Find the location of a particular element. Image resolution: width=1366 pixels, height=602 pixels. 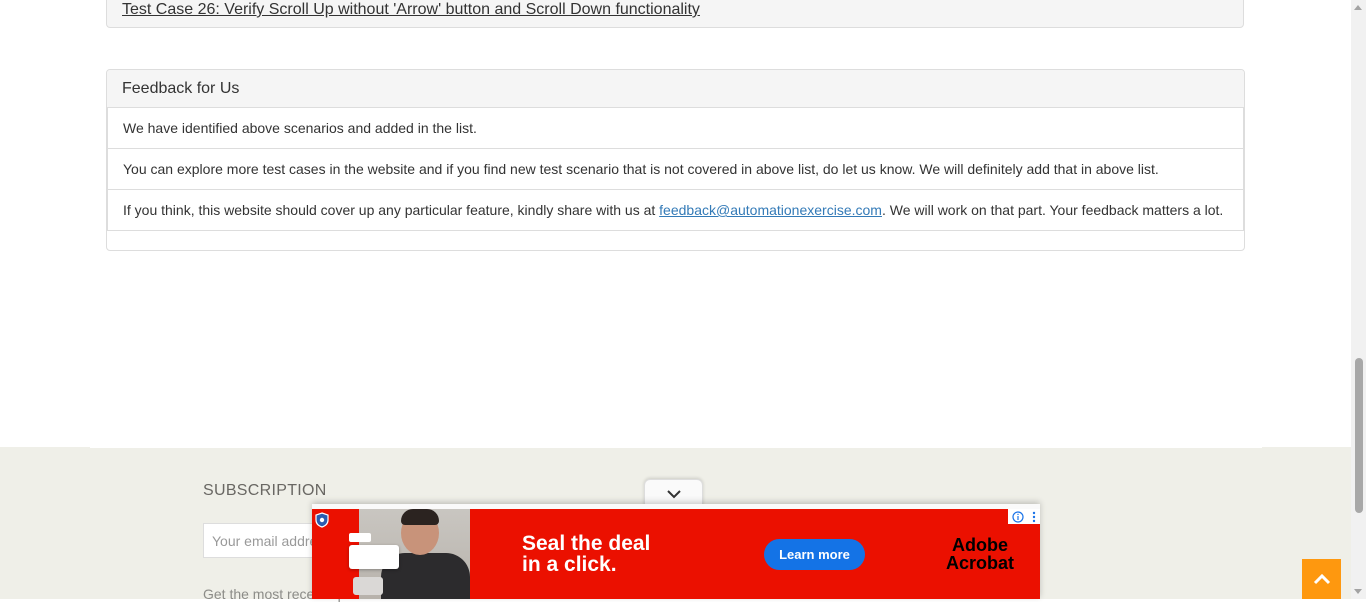

ad-photo is located at coordinates (409, 554).